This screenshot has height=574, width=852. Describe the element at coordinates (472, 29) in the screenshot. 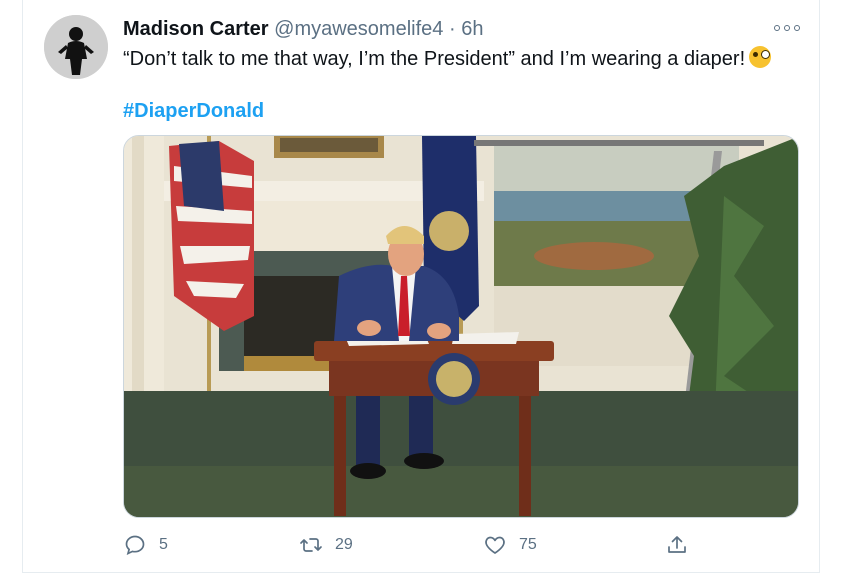

I see `timestamp: 6h` at that location.